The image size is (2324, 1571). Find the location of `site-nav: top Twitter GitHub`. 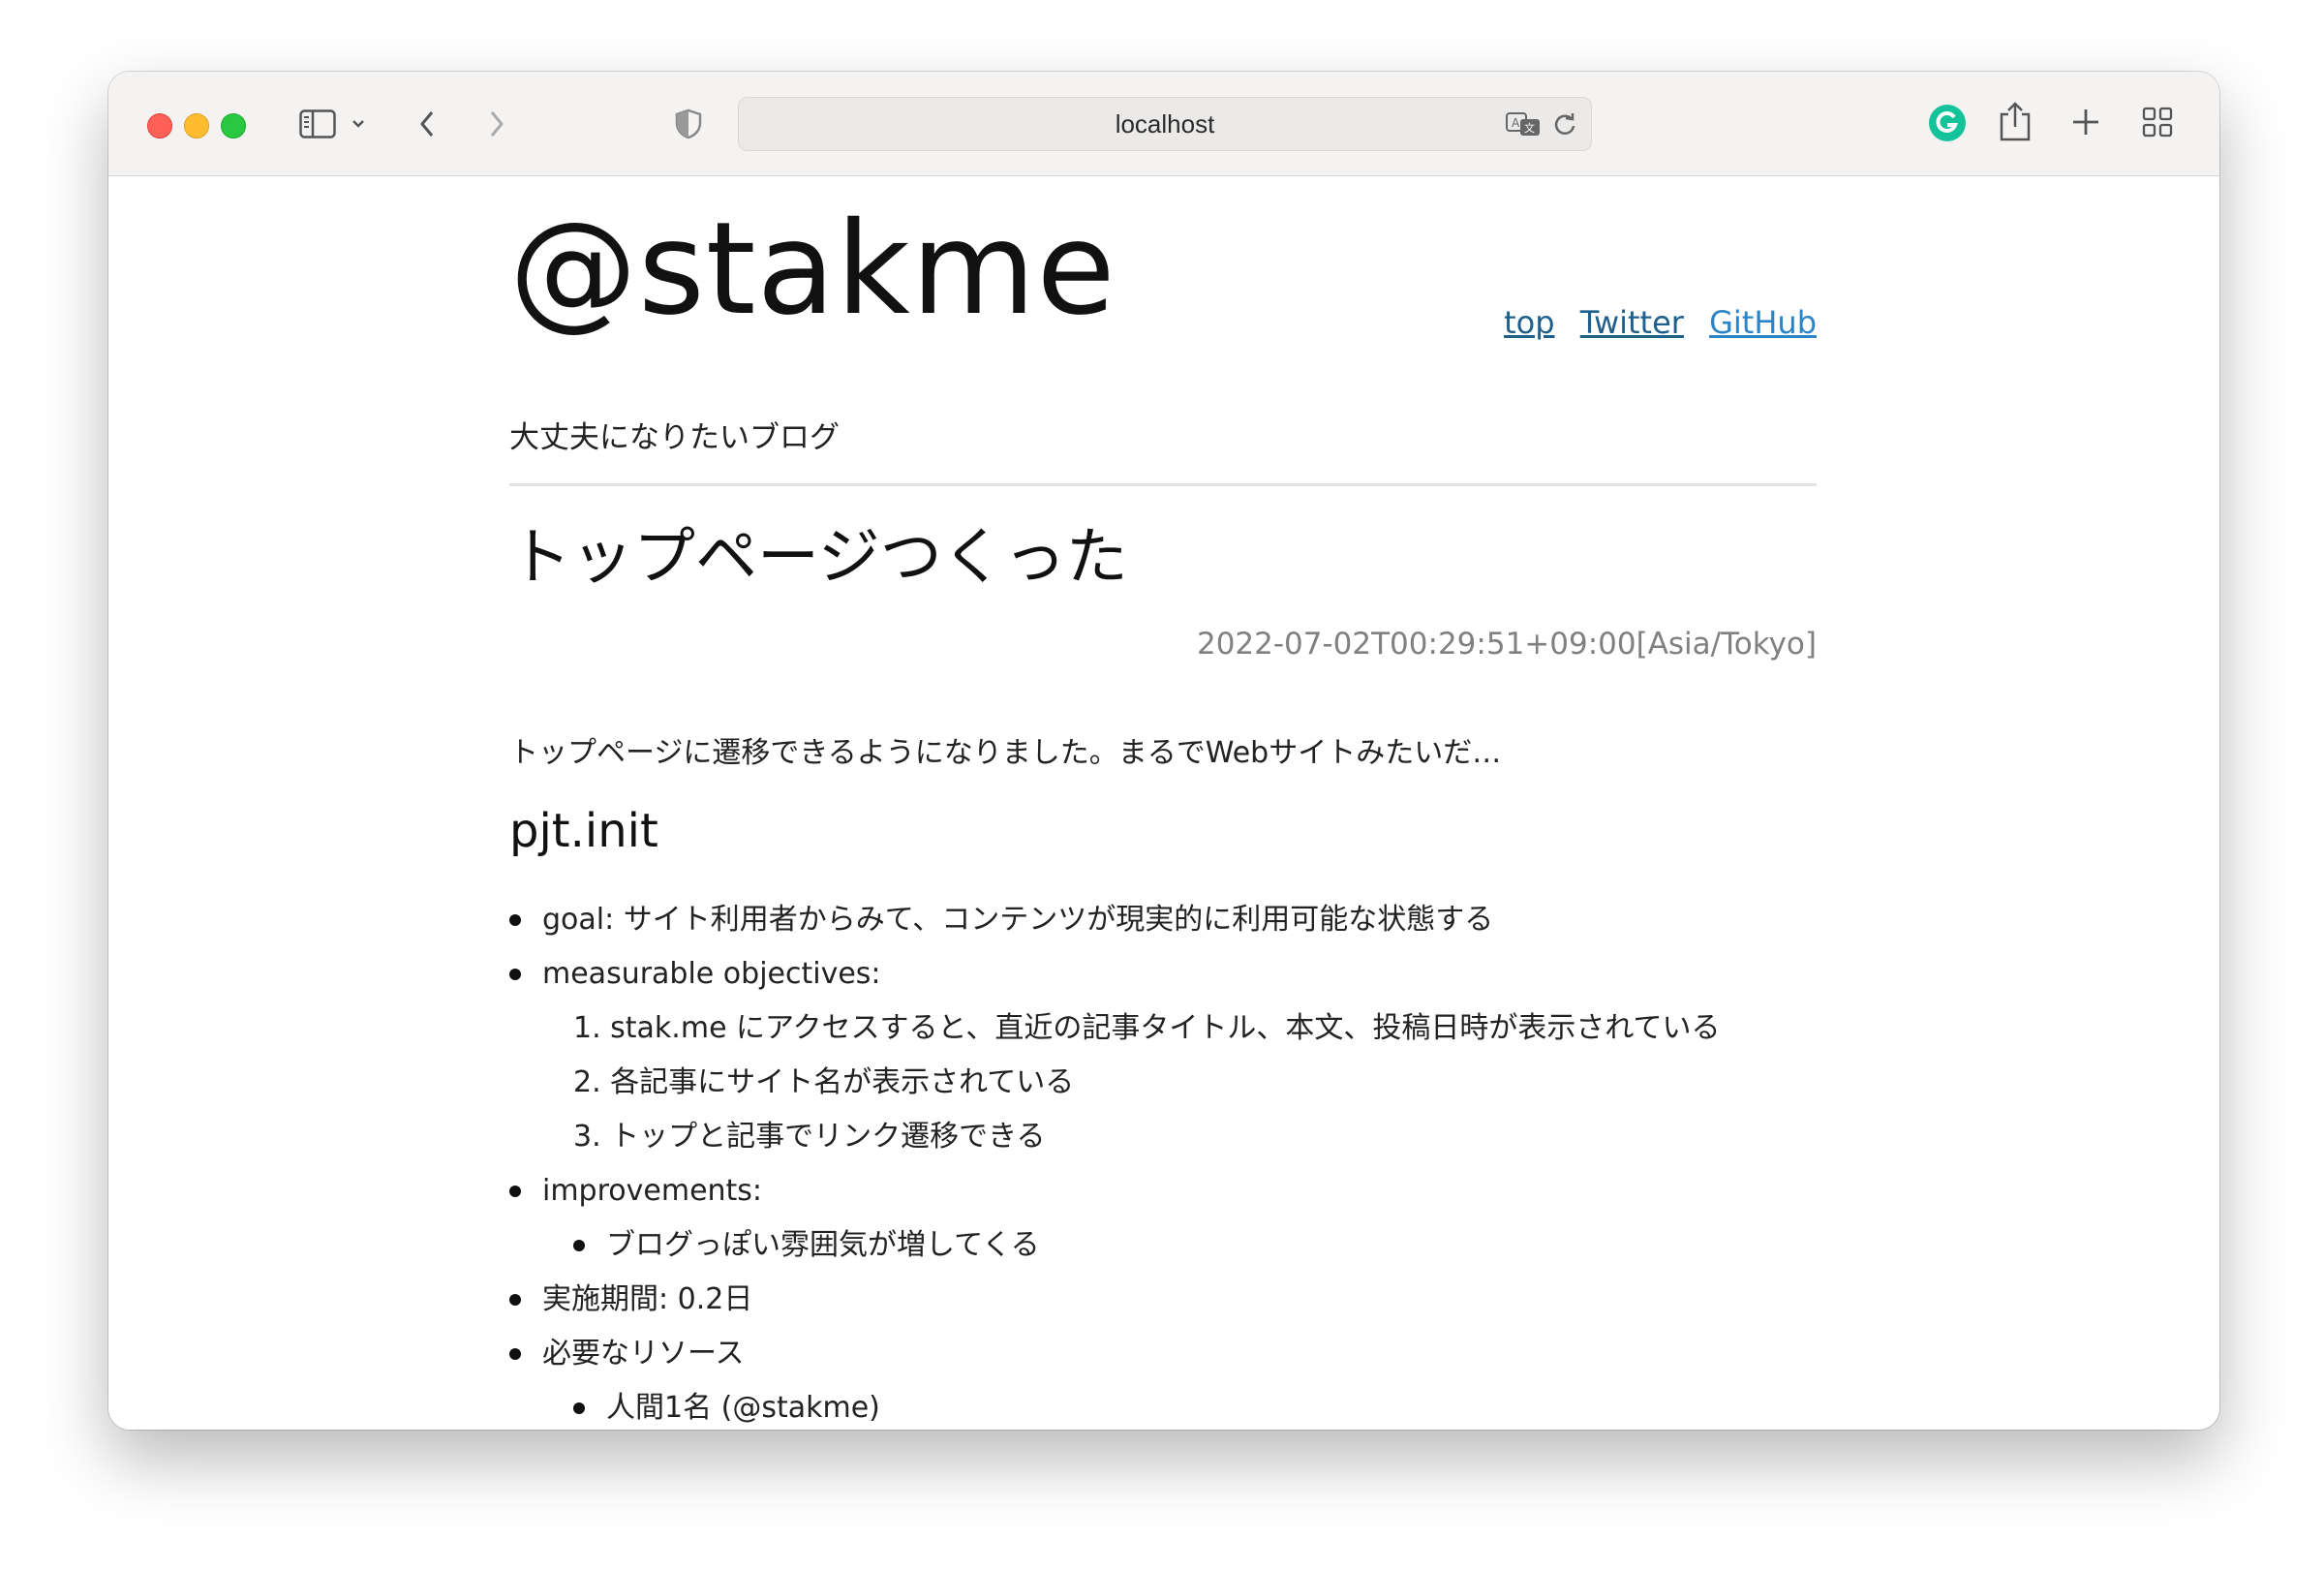

site-nav: top Twitter GitHub is located at coordinates (1653, 322).